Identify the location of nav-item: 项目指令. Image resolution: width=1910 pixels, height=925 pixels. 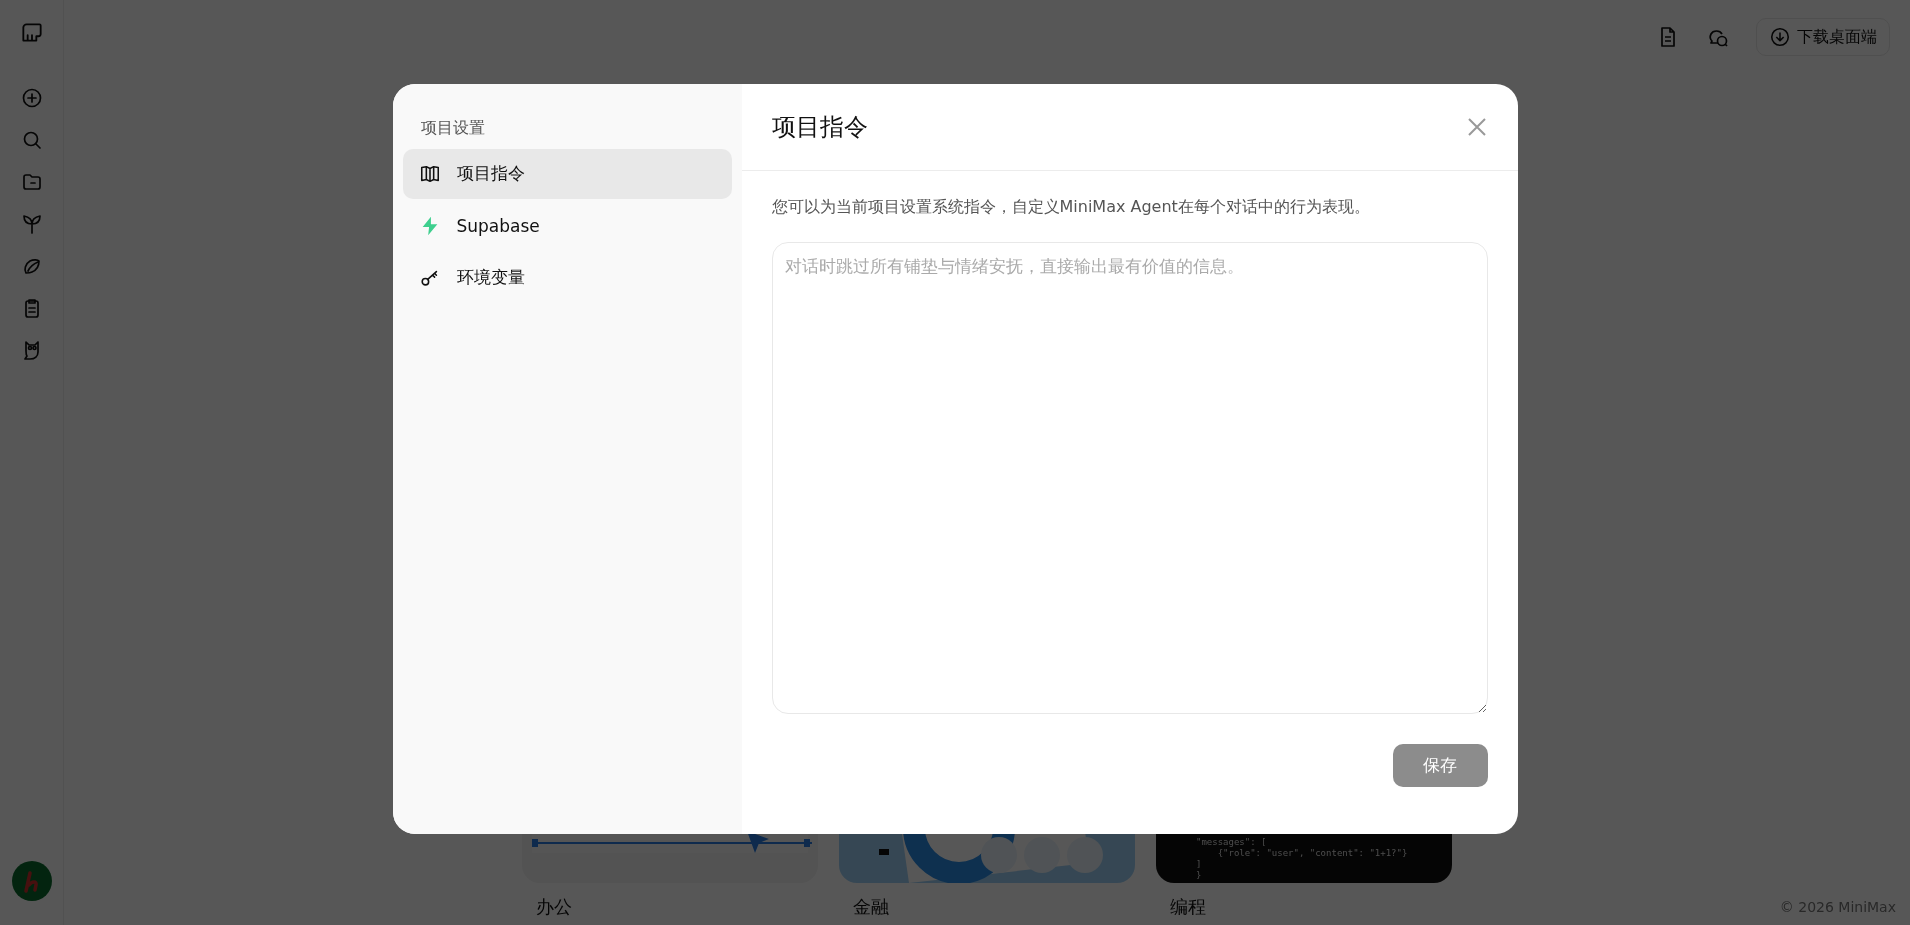
(567, 173).